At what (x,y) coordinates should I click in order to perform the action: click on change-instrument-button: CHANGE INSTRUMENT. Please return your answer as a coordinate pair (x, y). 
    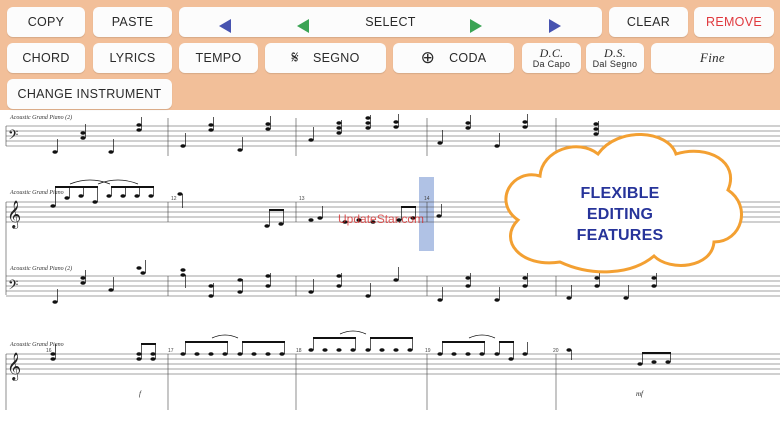
    Looking at the image, I should click on (89, 94).